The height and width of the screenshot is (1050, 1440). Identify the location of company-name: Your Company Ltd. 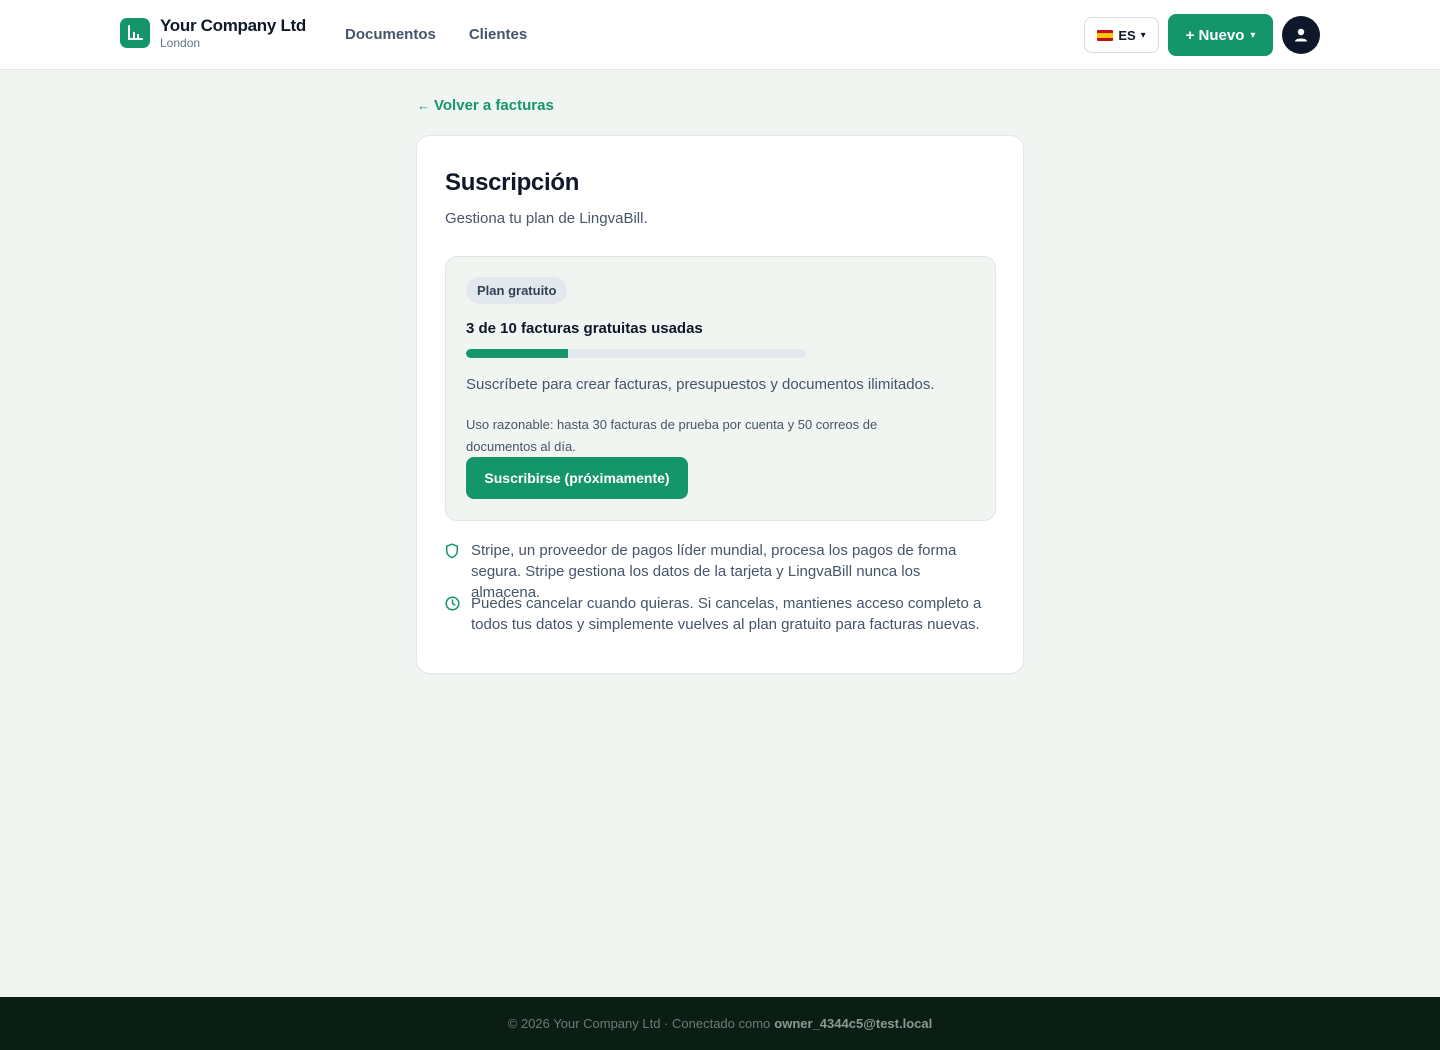
(233, 25).